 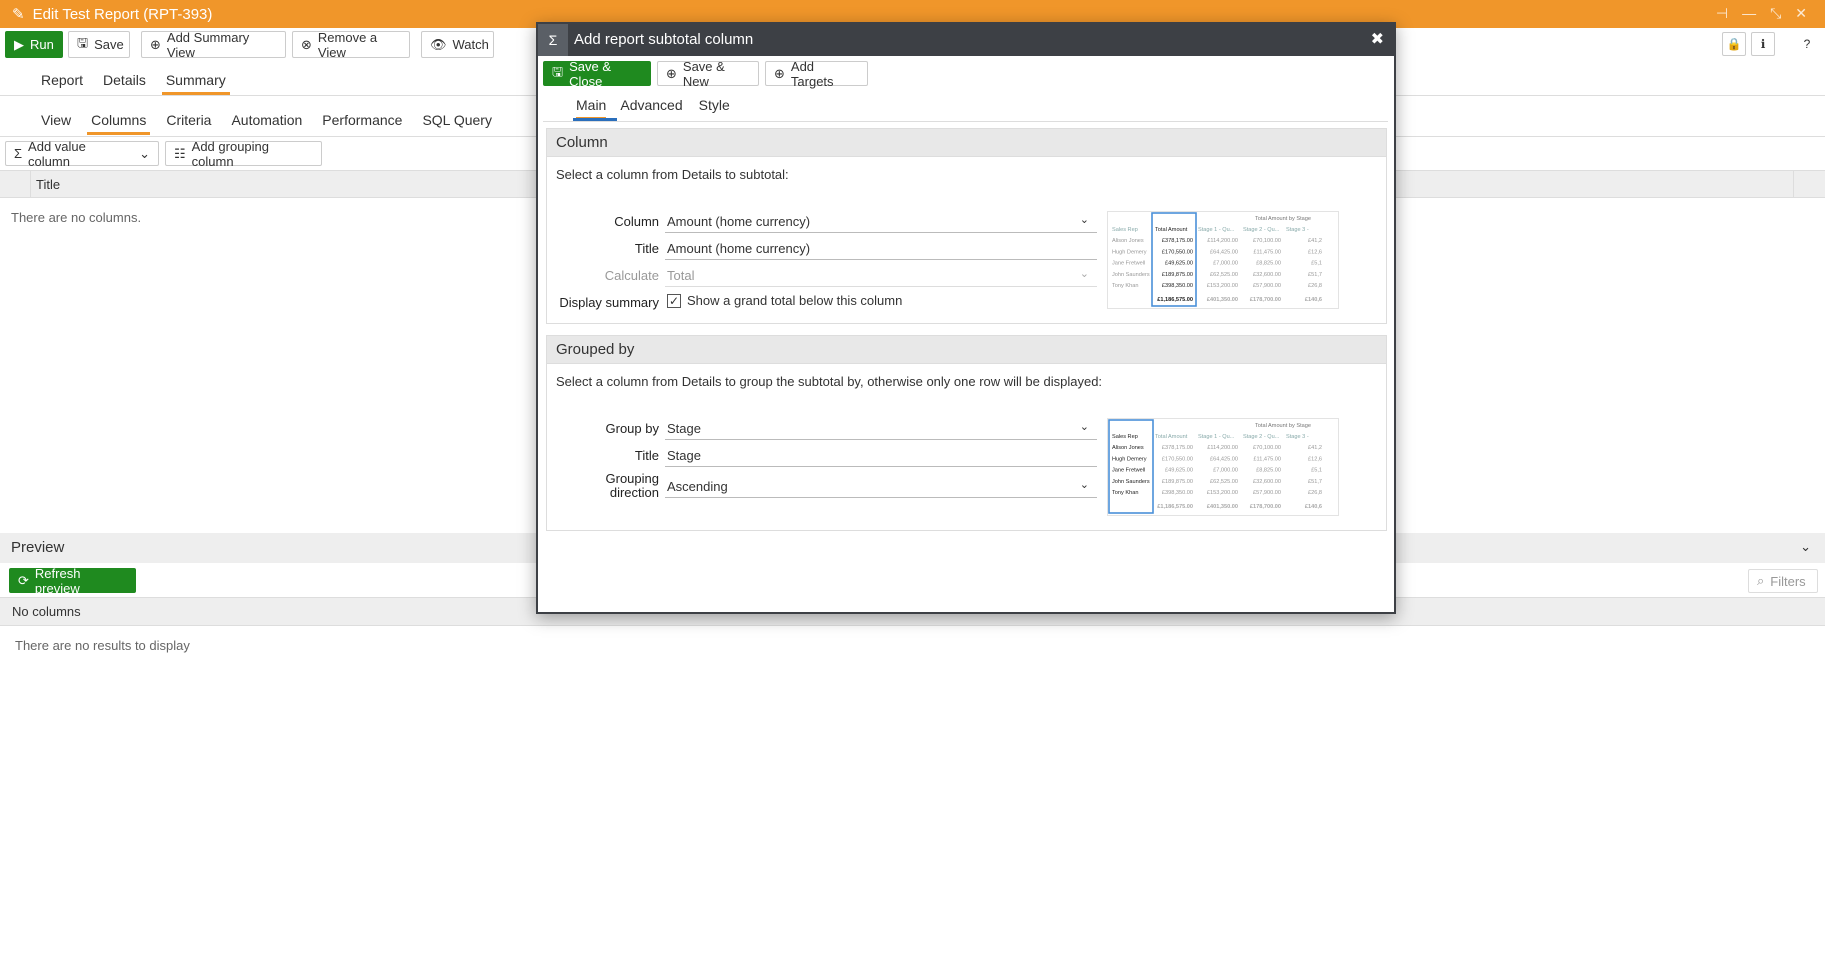 I want to click on example-cell: £5,1, so click(x=1316, y=471).